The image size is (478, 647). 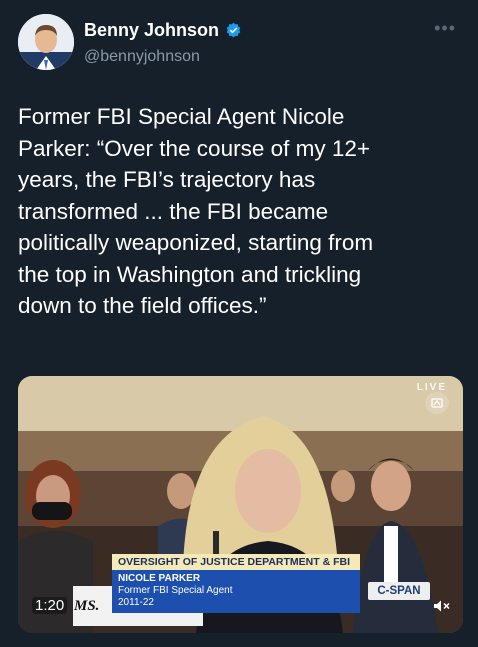 What do you see at coordinates (87, 606) in the screenshot?
I see `nameplate-text: MS.` at bounding box center [87, 606].